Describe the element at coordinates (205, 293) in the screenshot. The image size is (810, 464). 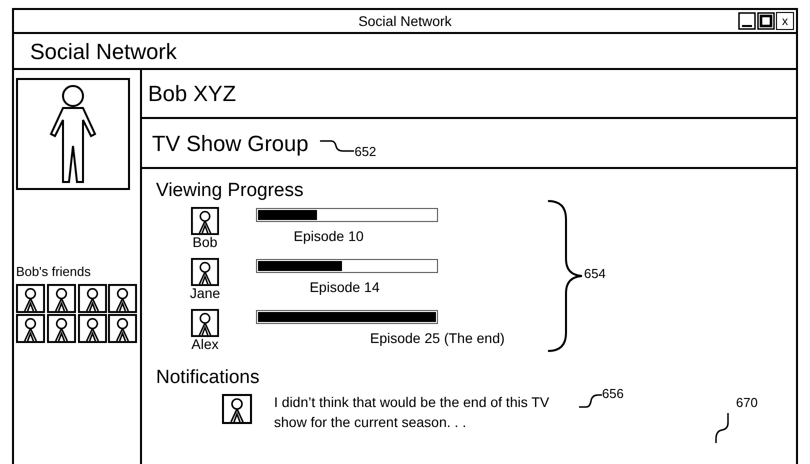
I see `member-name: Jane` at that location.